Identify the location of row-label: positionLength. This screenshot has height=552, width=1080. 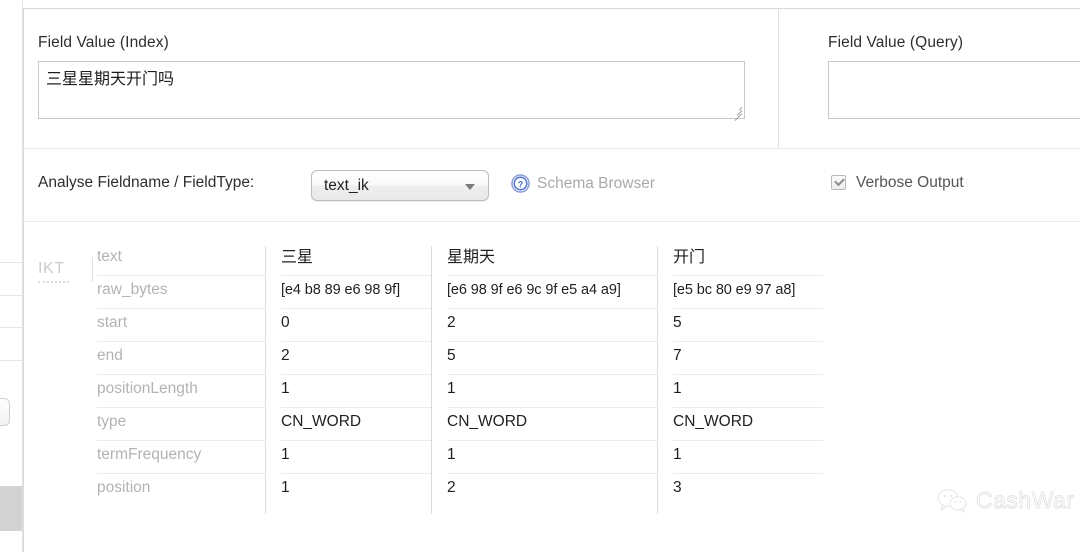
(181, 391).